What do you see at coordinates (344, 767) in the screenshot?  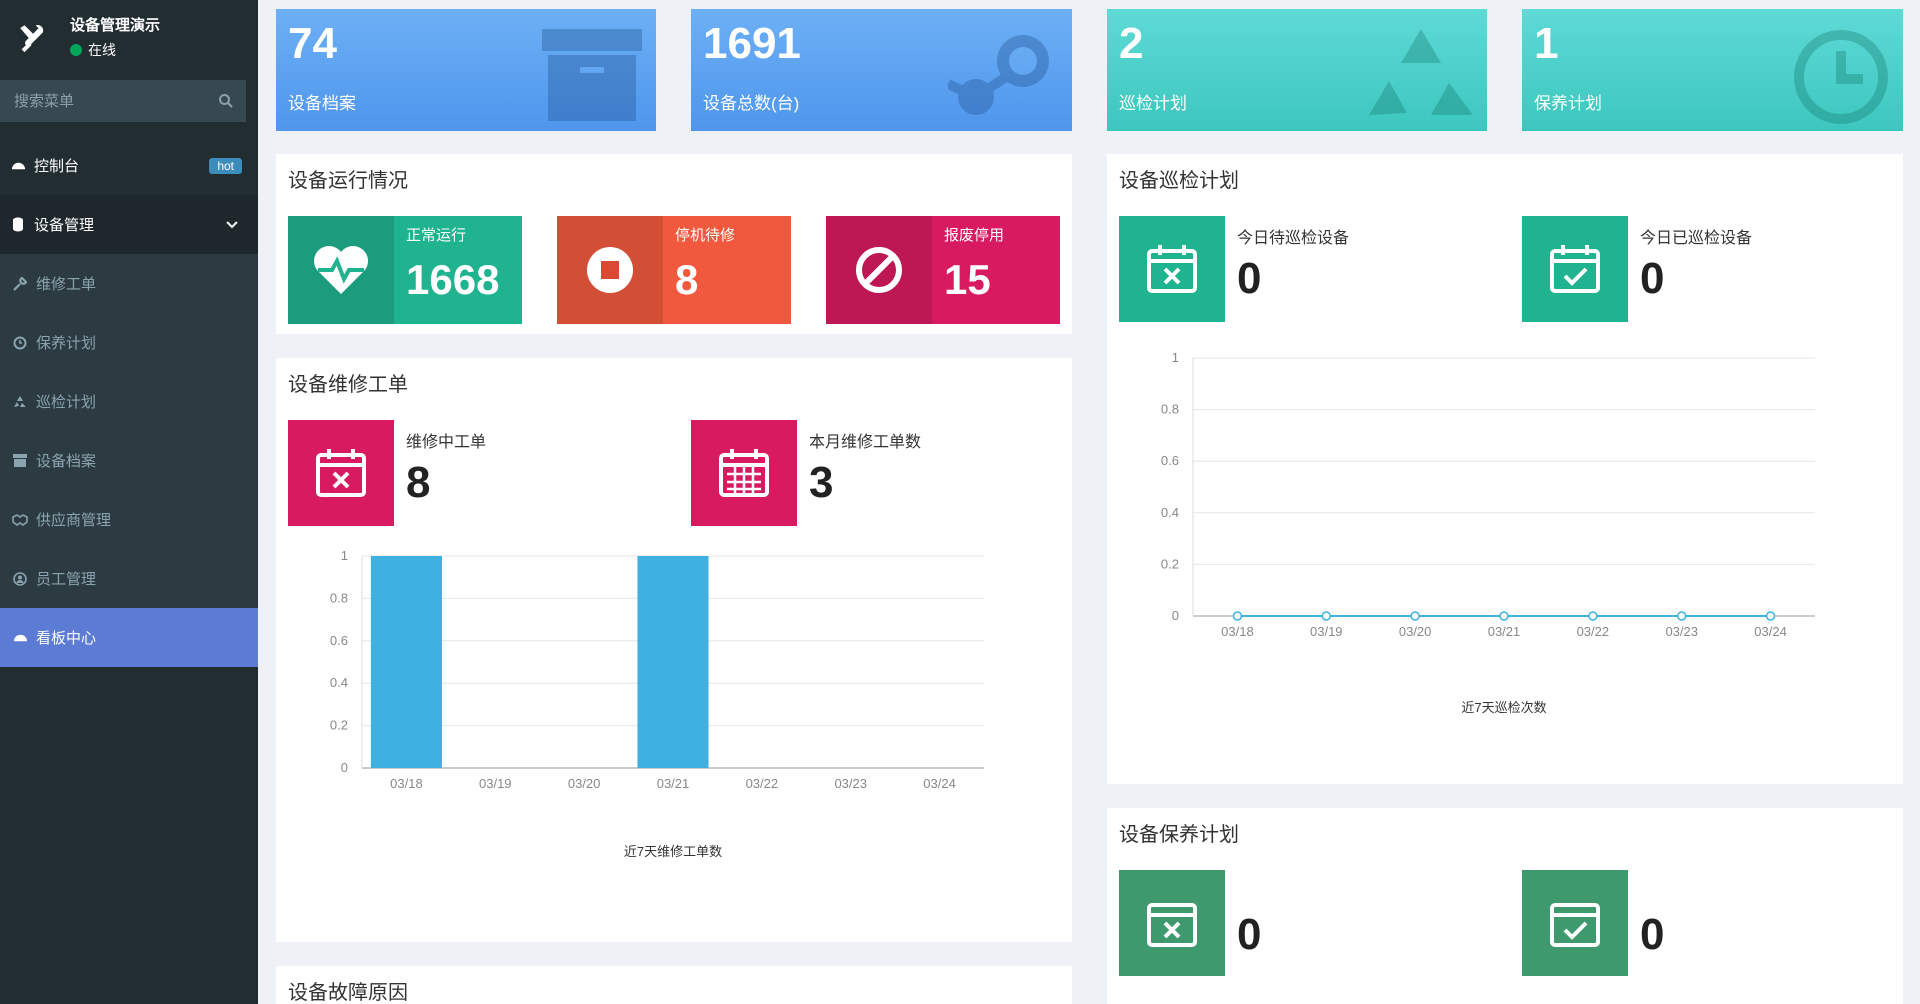 I see `y-tick-label: 0` at bounding box center [344, 767].